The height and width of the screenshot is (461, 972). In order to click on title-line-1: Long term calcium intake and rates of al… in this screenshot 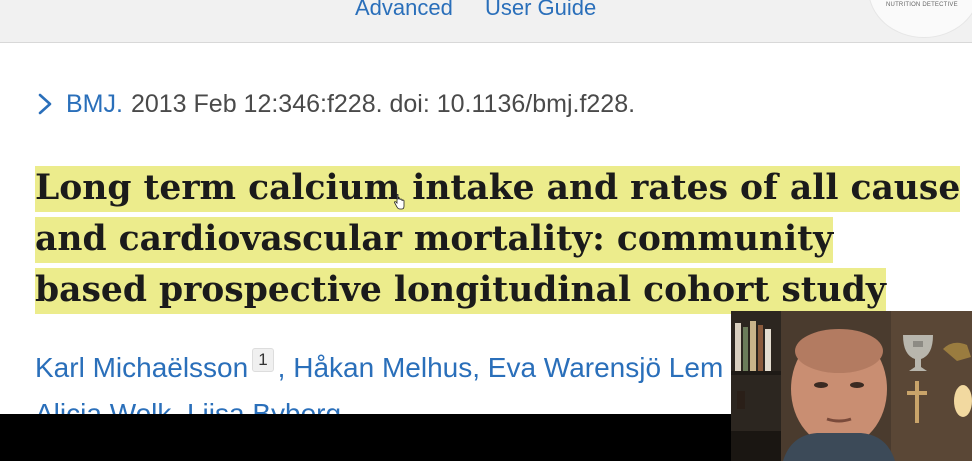, I will do `click(498, 189)`.